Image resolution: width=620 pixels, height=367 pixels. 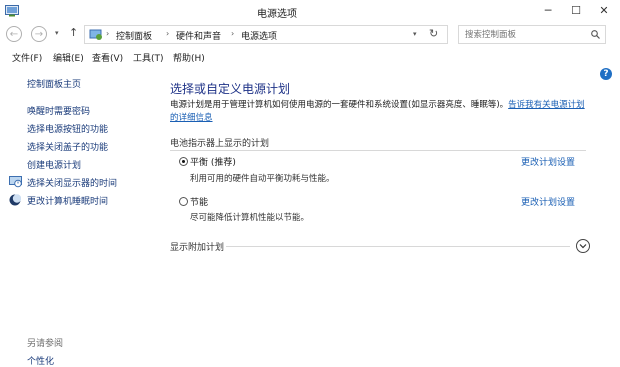 I want to click on menu-bar: 文件(F) 编辑(E) 查看(V) 工具(T) 帮助(H), so click(x=310, y=57).